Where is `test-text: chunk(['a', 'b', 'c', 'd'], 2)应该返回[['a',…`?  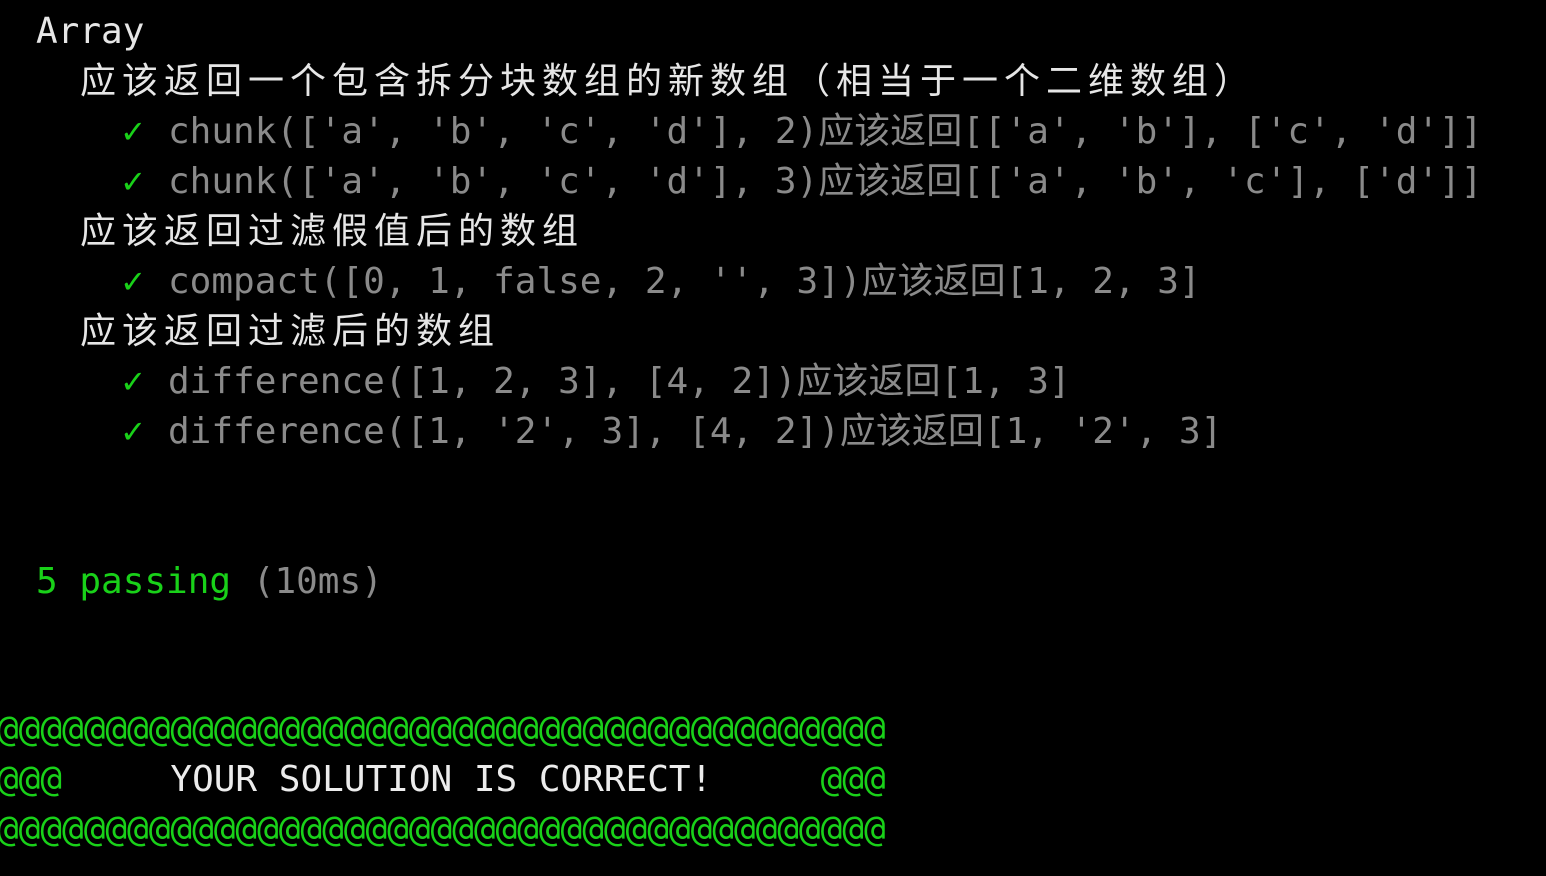
test-text: chunk(['a', 'b', 'c', 'd'], 2)应该返回[['a',… is located at coordinates (825, 131).